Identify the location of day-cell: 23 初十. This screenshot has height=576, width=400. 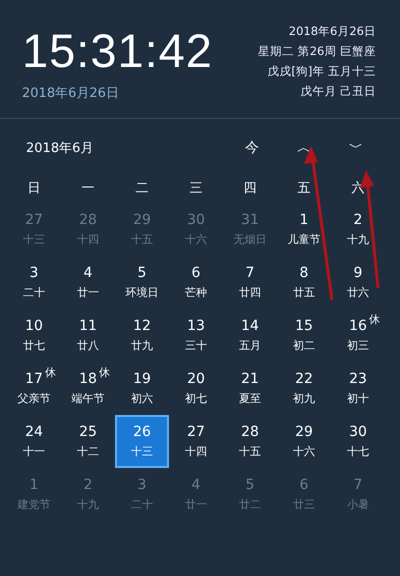
(358, 388).